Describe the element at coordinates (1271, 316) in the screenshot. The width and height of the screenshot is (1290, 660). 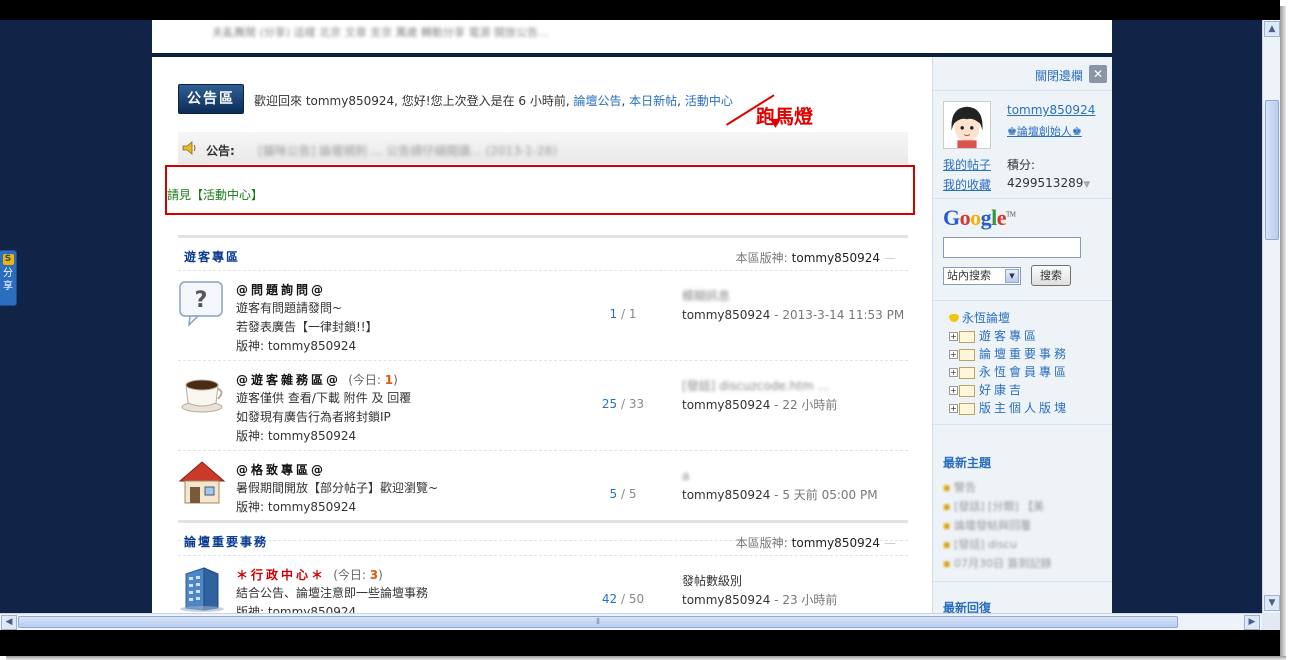
I see `vertical-scrollbar: ▲ ▼` at that location.